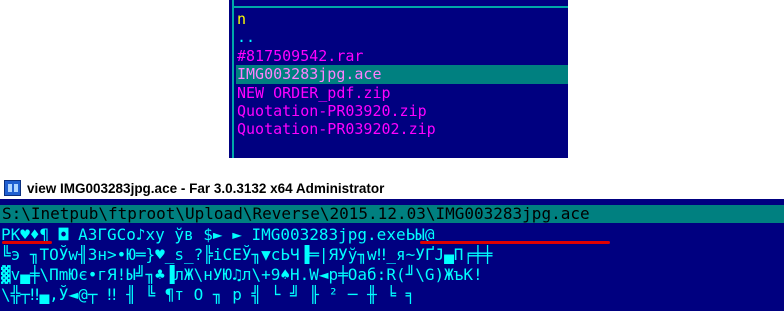 This screenshot has width=784, height=311. What do you see at coordinates (402, 111) in the screenshot?
I see `file-item-quotation-zip-1: Quotation-PR03920.zip` at bounding box center [402, 111].